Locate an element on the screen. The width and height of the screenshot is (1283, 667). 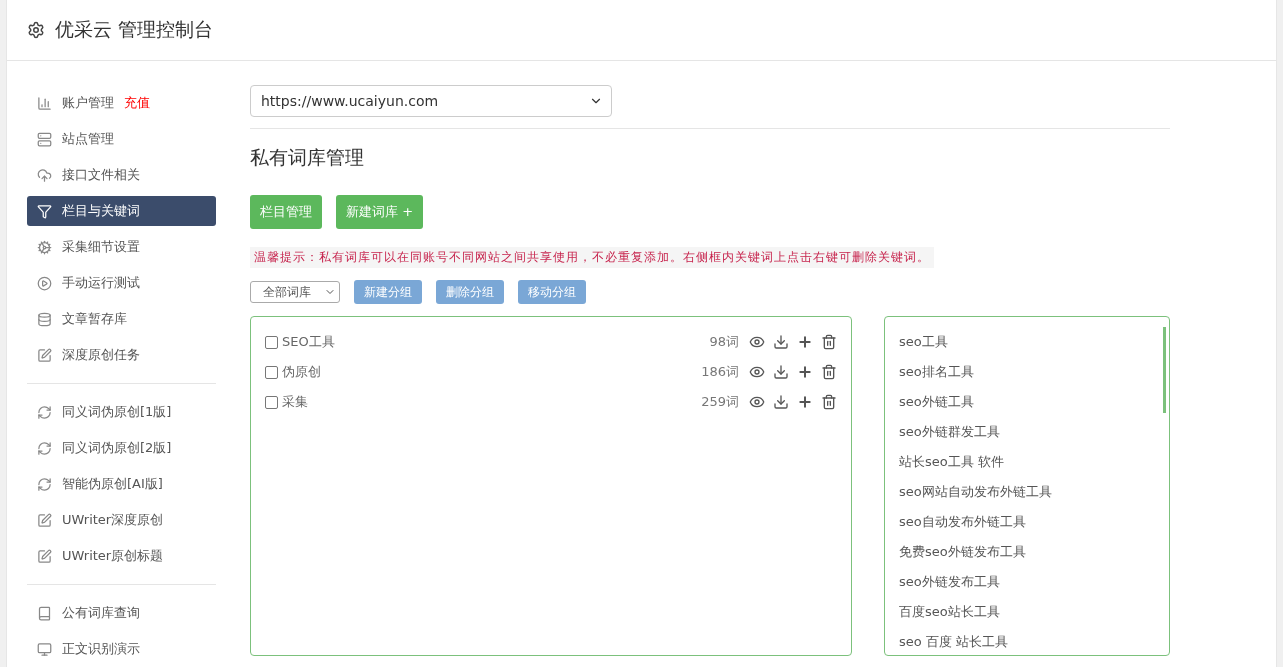
monitor-icon is located at coordinates (44, 649).